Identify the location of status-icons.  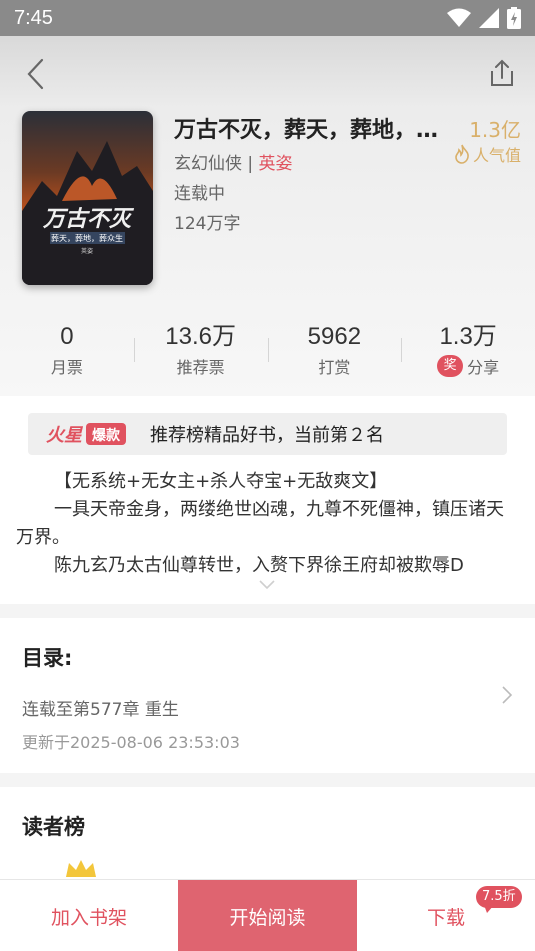
(484, 18).